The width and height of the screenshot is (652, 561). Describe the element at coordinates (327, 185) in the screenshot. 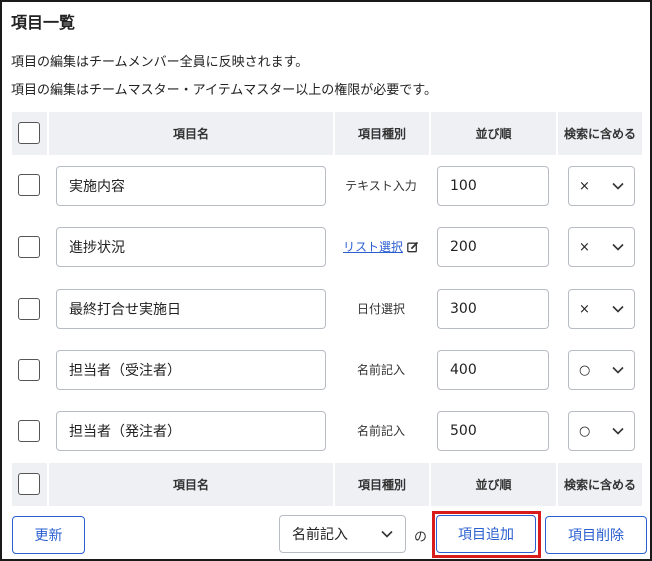

I see `table-row: 実施内容 テキスト入力 100 ×` at that location.